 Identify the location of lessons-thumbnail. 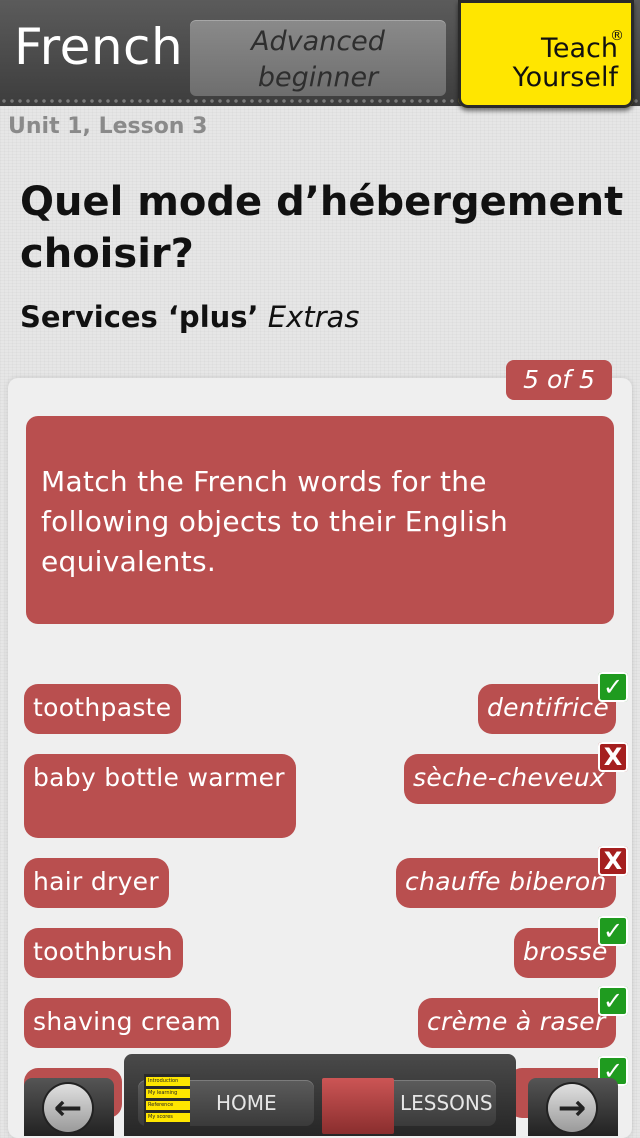
(358, 1106).